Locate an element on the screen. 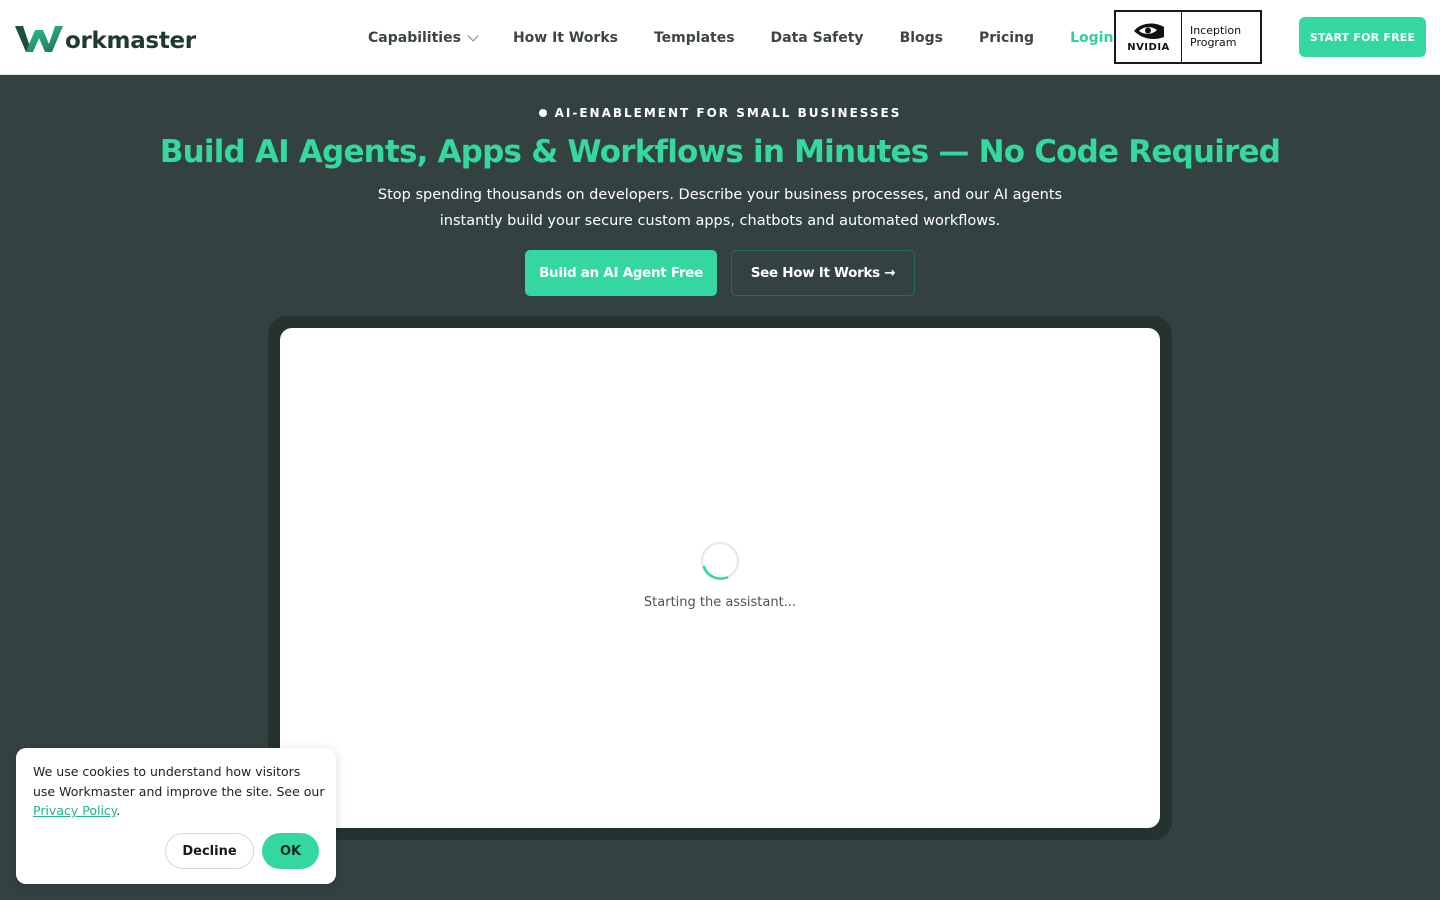  see-how-it-works-button: See How It Works → is located at coordinates (823, 273).